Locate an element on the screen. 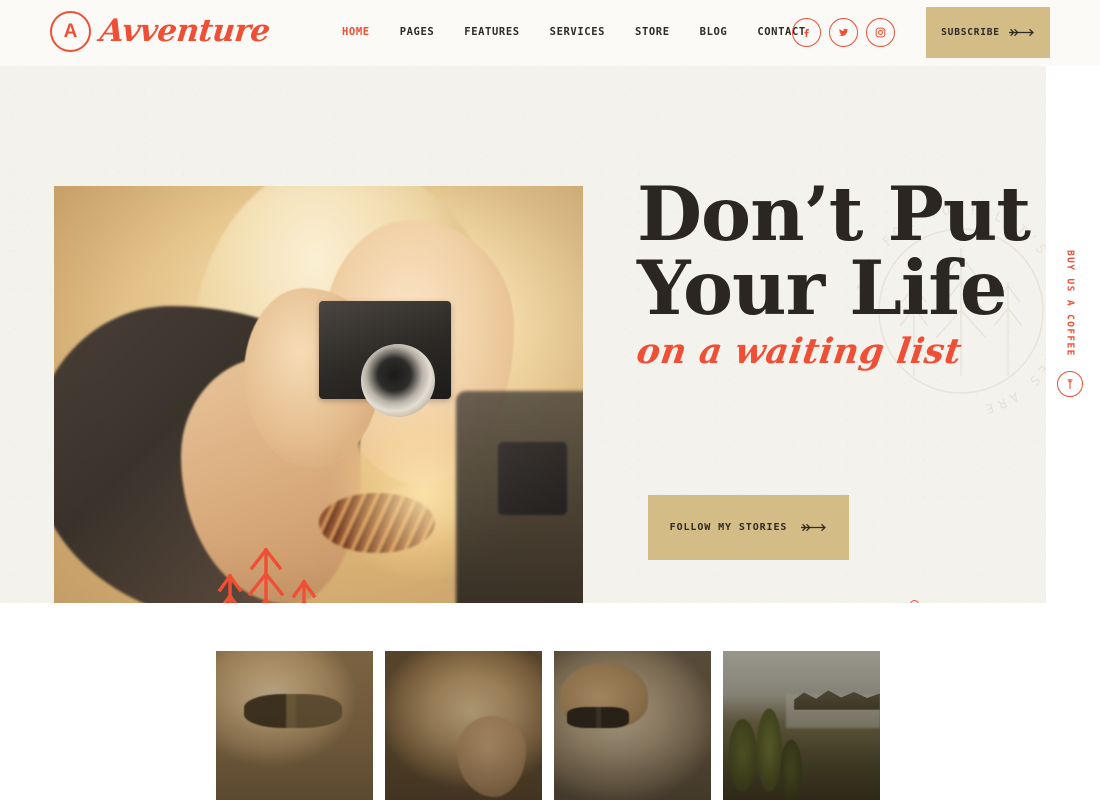 The image size is (1100, 800). pine-trees-decoration is located at coordinates (267, 575).